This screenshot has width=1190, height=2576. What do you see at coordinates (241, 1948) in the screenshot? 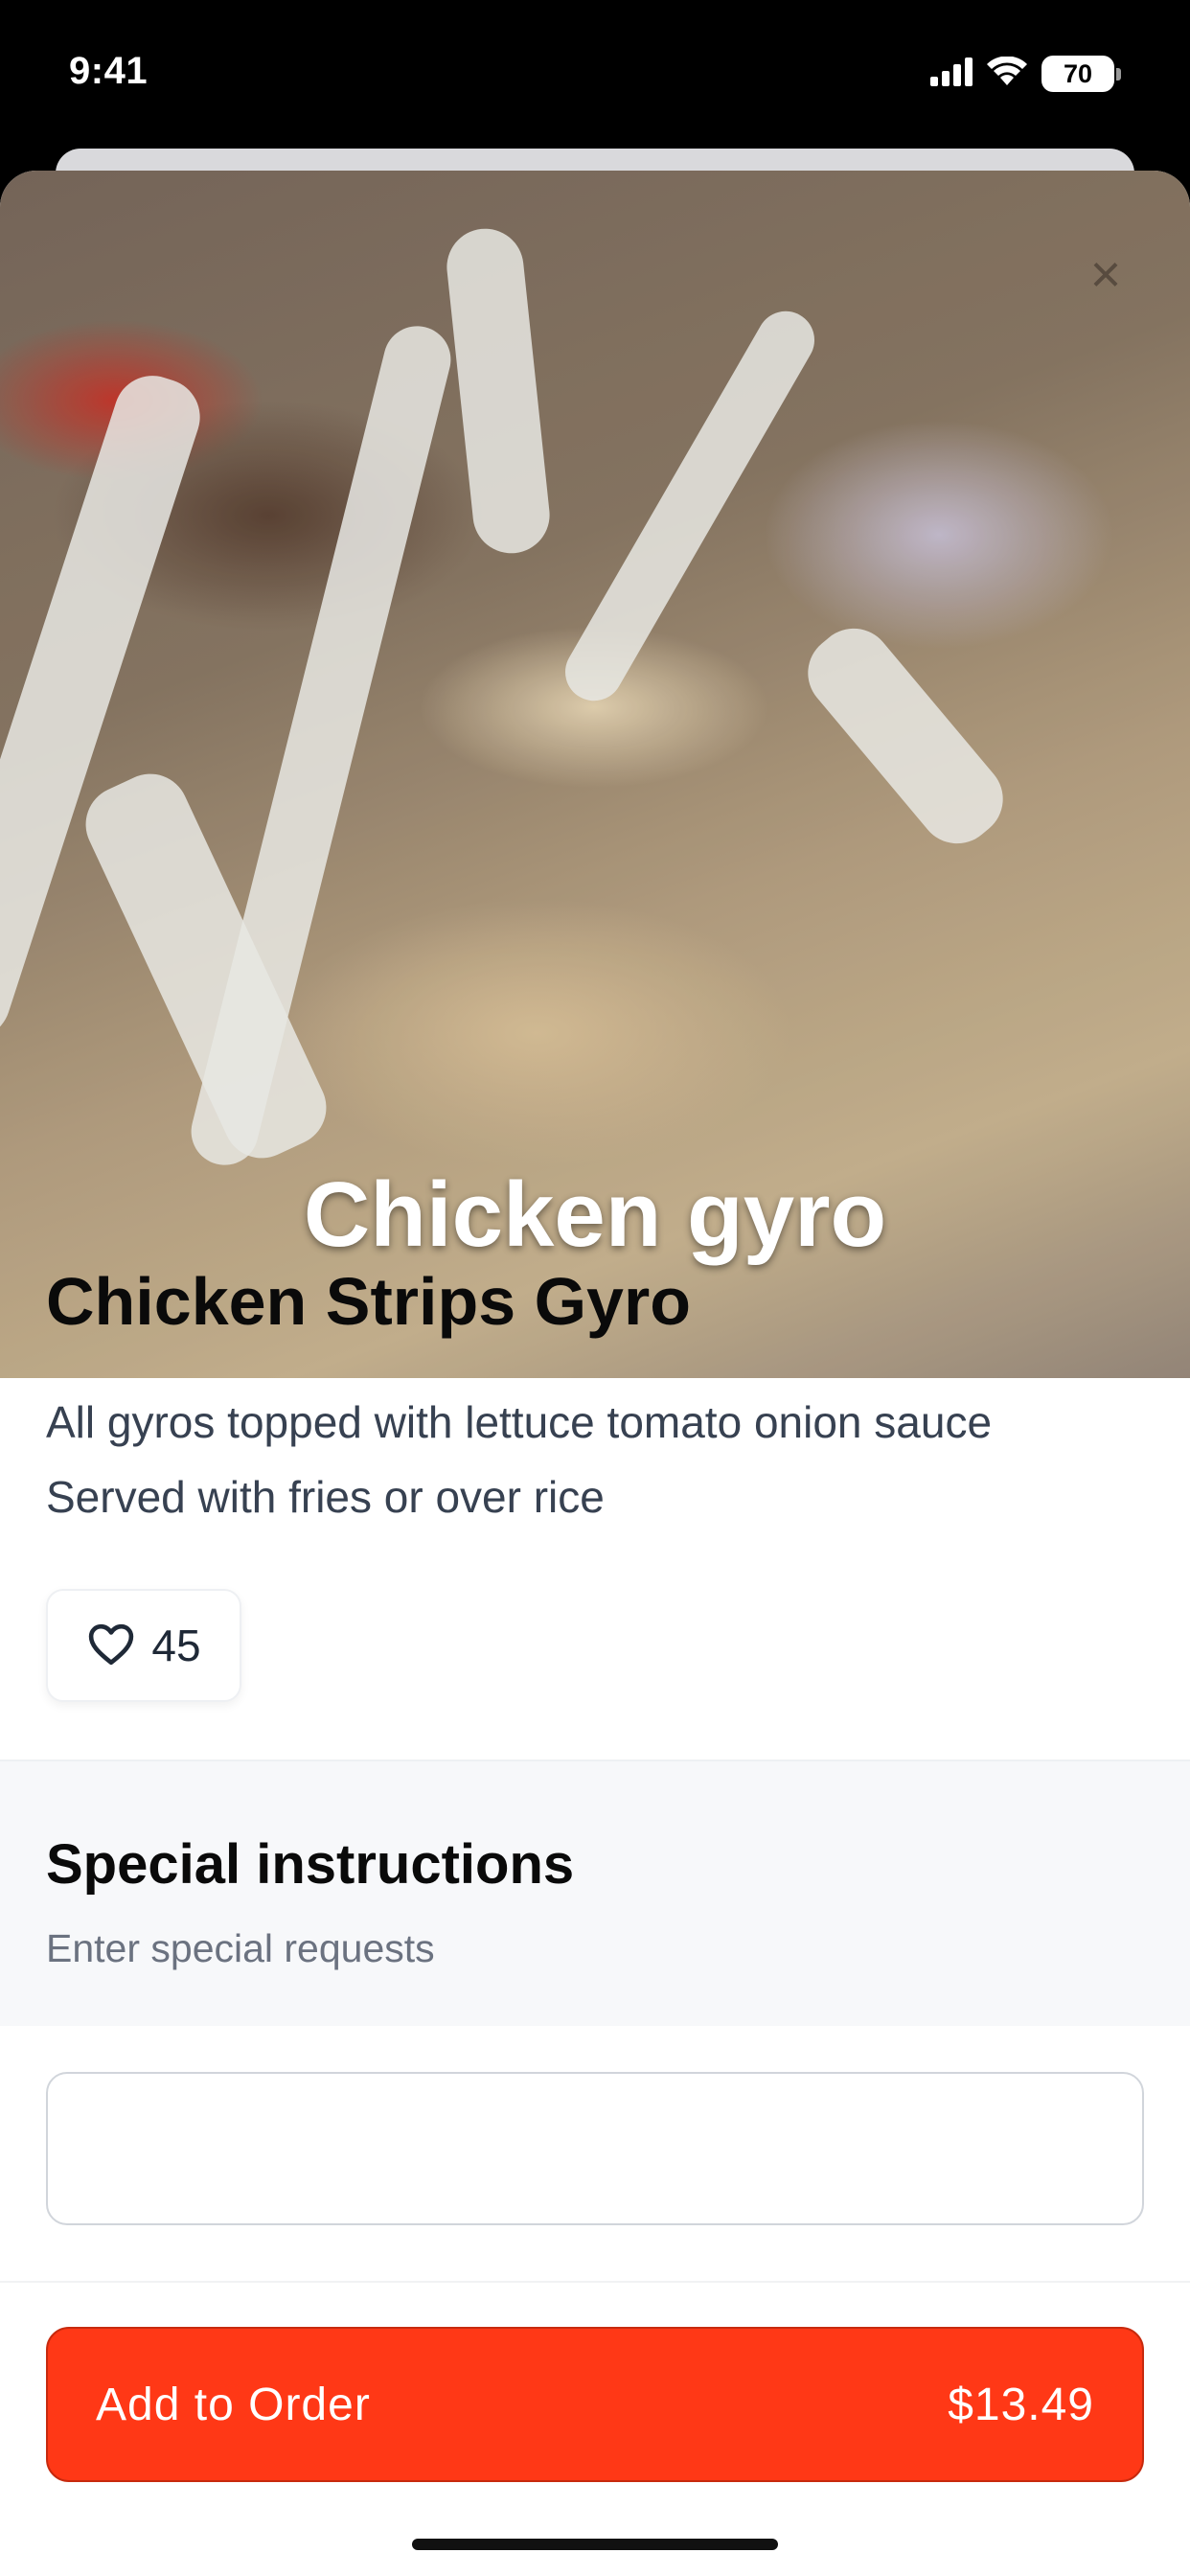
I see `special-instructions-subtitle: Enter special requests` at bounding box center [241, 1948].